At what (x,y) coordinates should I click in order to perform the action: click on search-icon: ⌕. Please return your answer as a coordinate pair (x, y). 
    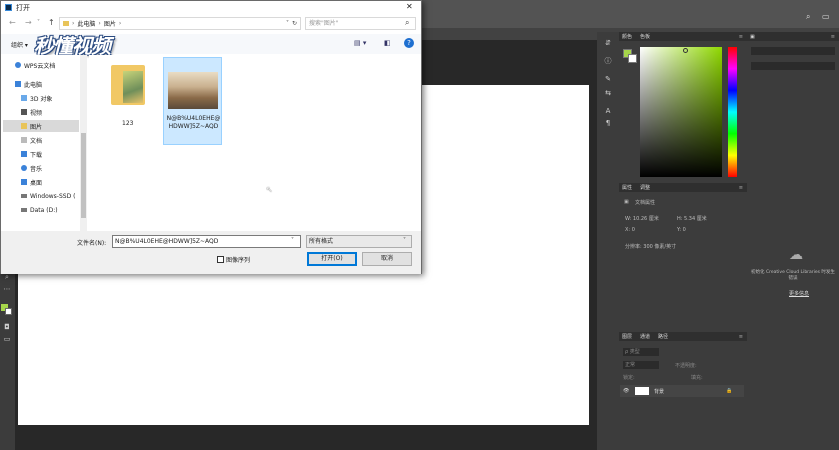
    Looking at the image, I should click on (808, 17).